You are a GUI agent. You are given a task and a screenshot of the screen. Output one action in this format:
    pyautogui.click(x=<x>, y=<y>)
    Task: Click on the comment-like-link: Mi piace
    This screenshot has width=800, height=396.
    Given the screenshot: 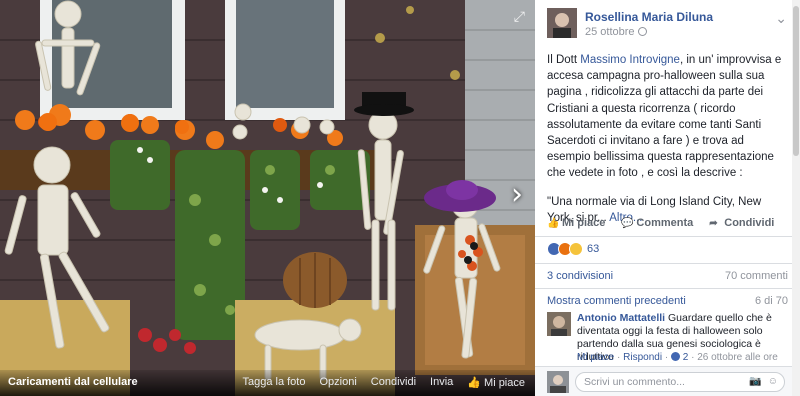 What is the action you would take?
    pyautogui.click(x=595, y=357)
    